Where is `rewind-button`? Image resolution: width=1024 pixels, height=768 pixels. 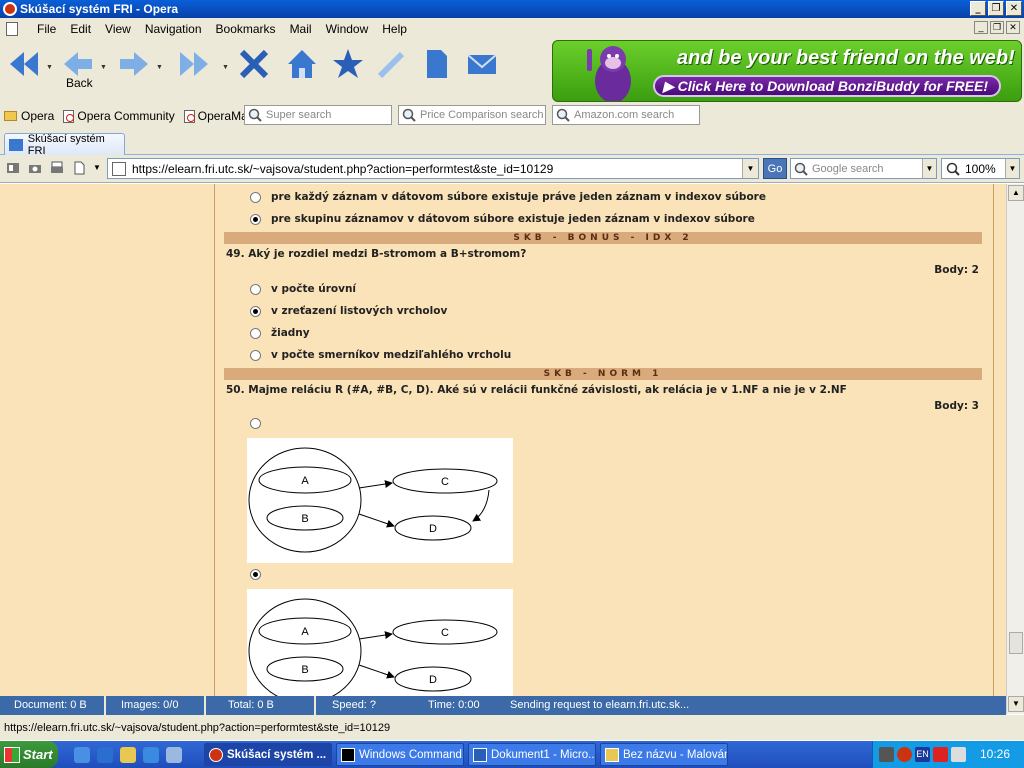 rewind-button is located at coordinates (24, 64).